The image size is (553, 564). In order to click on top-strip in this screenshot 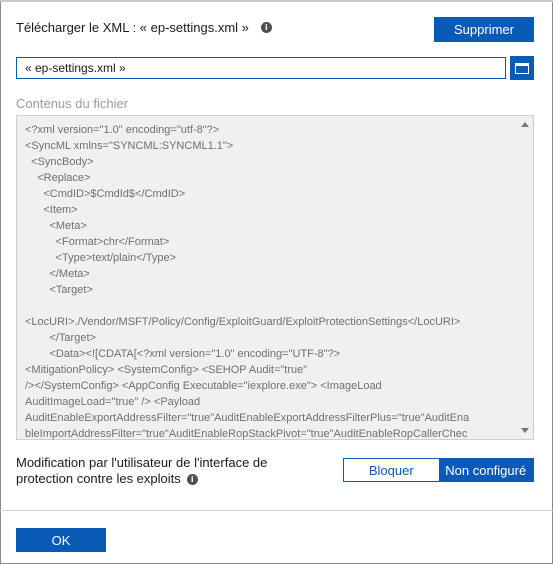, I will do `click(276, 1)`.